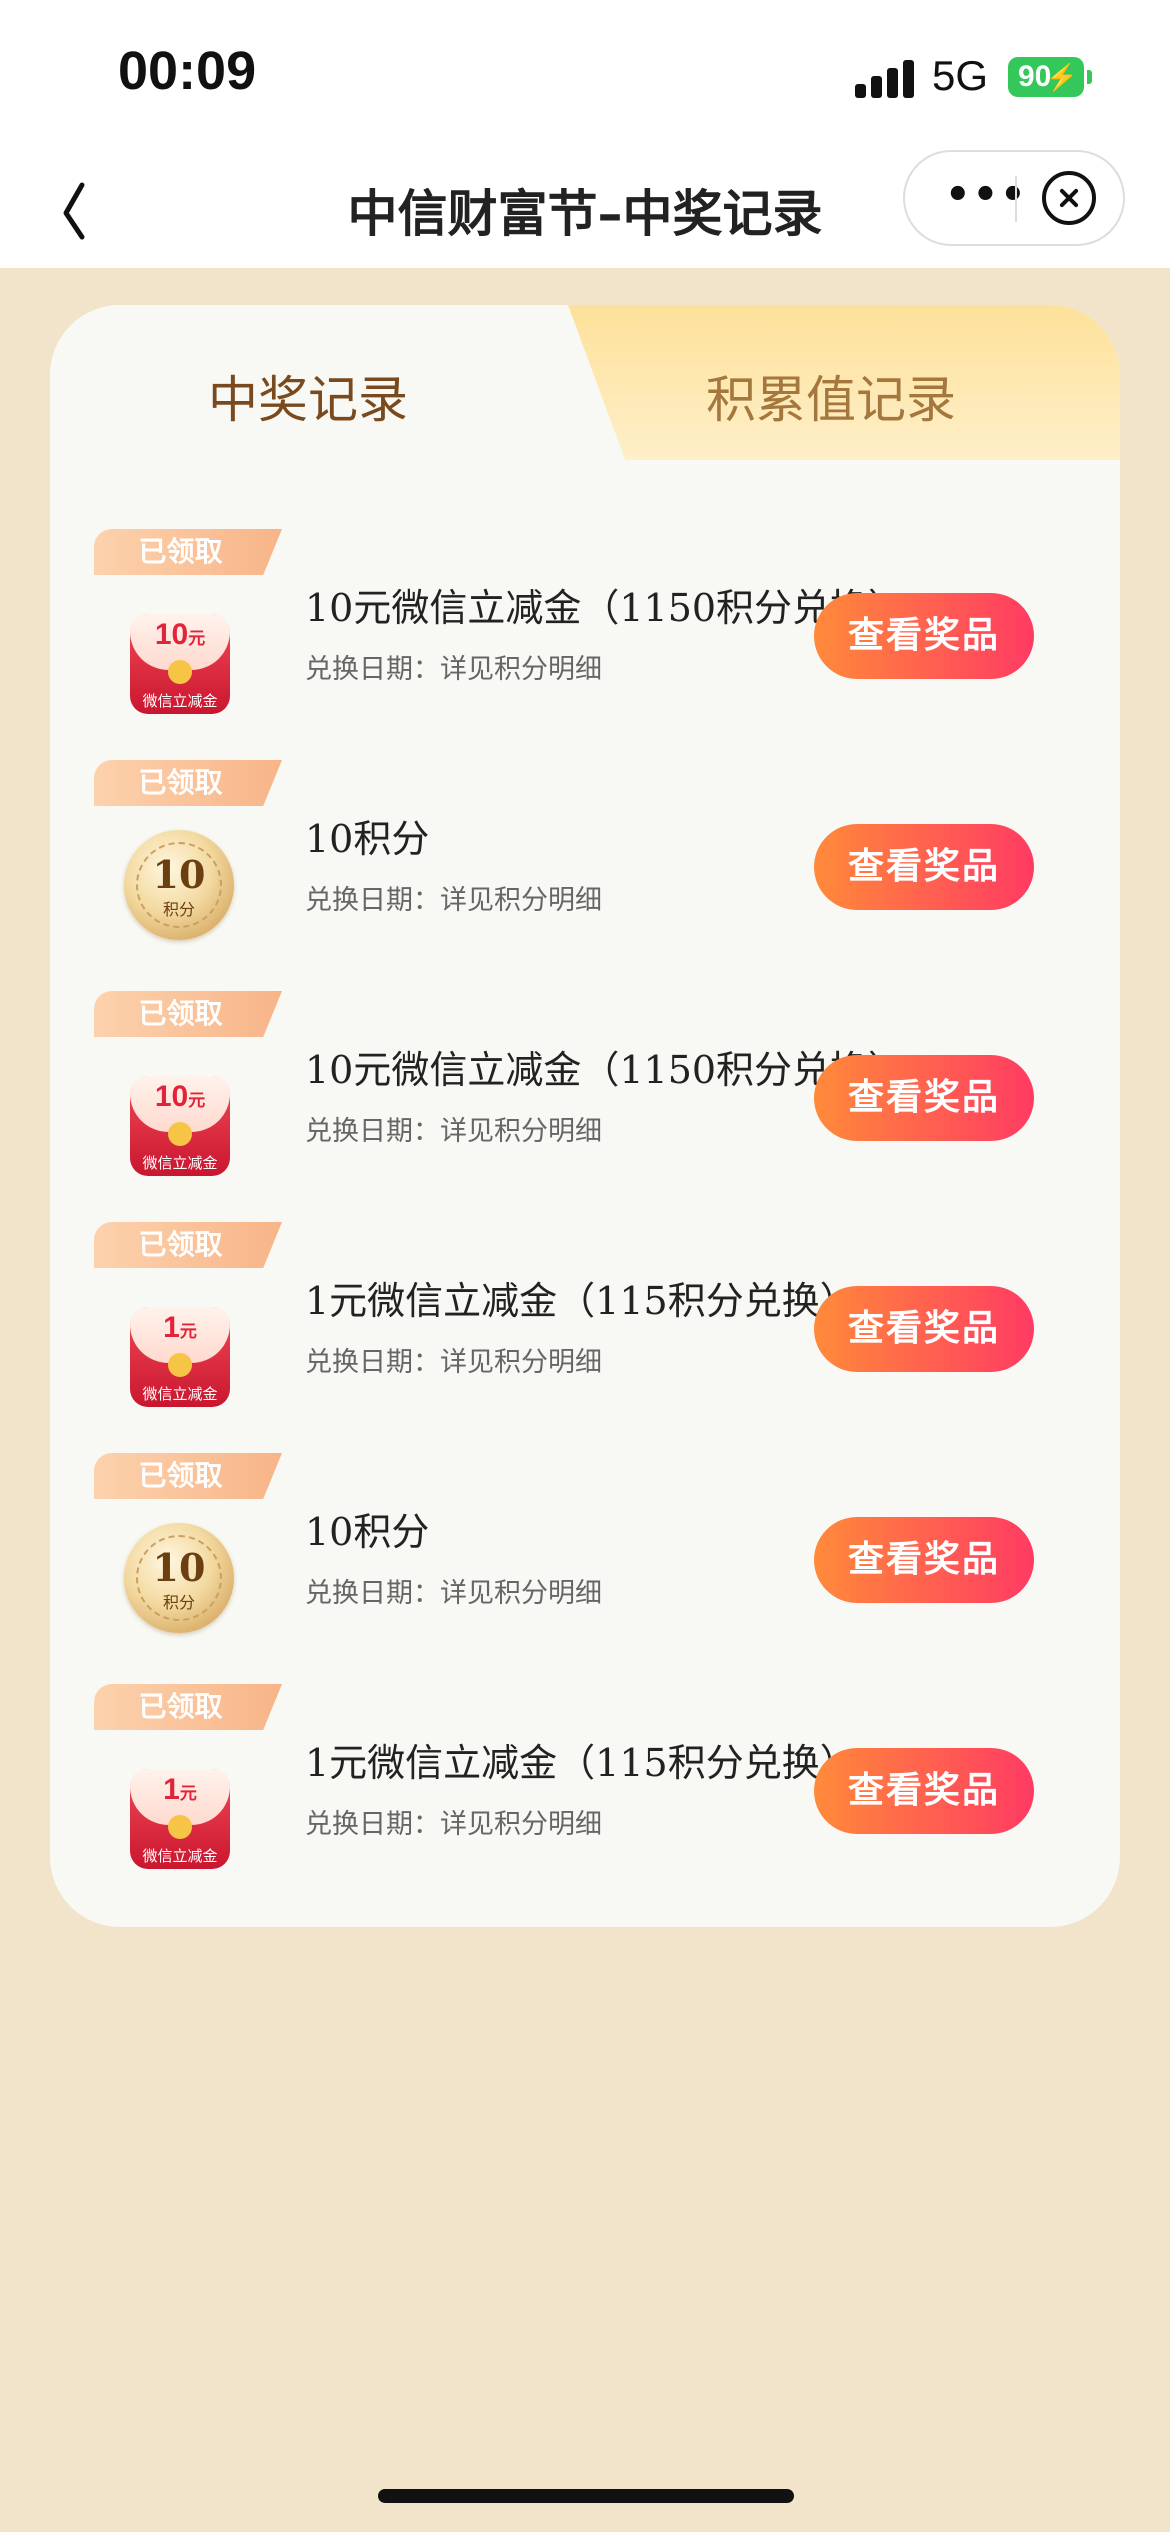 This screenshot has height=2532, width=1170. What do you see at coordinates (585, 209) in the screenshot?
I see `nav-bar: 中信财富节–中奖记录 •••` at bounding box center [585, 209].